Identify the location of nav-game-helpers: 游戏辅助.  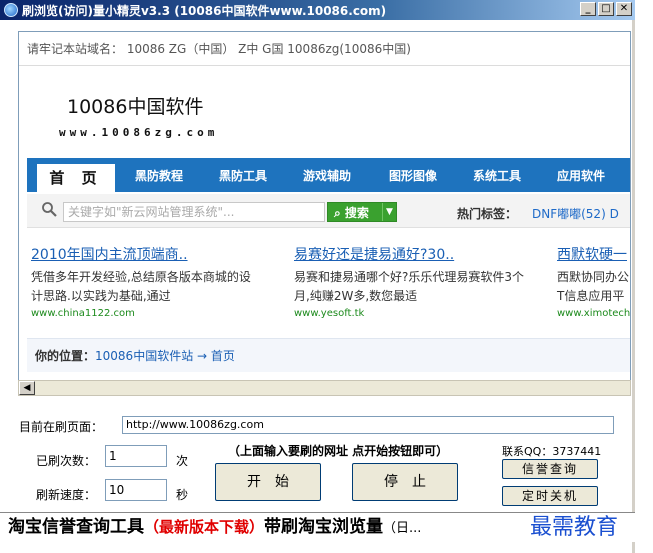
(327, 175).